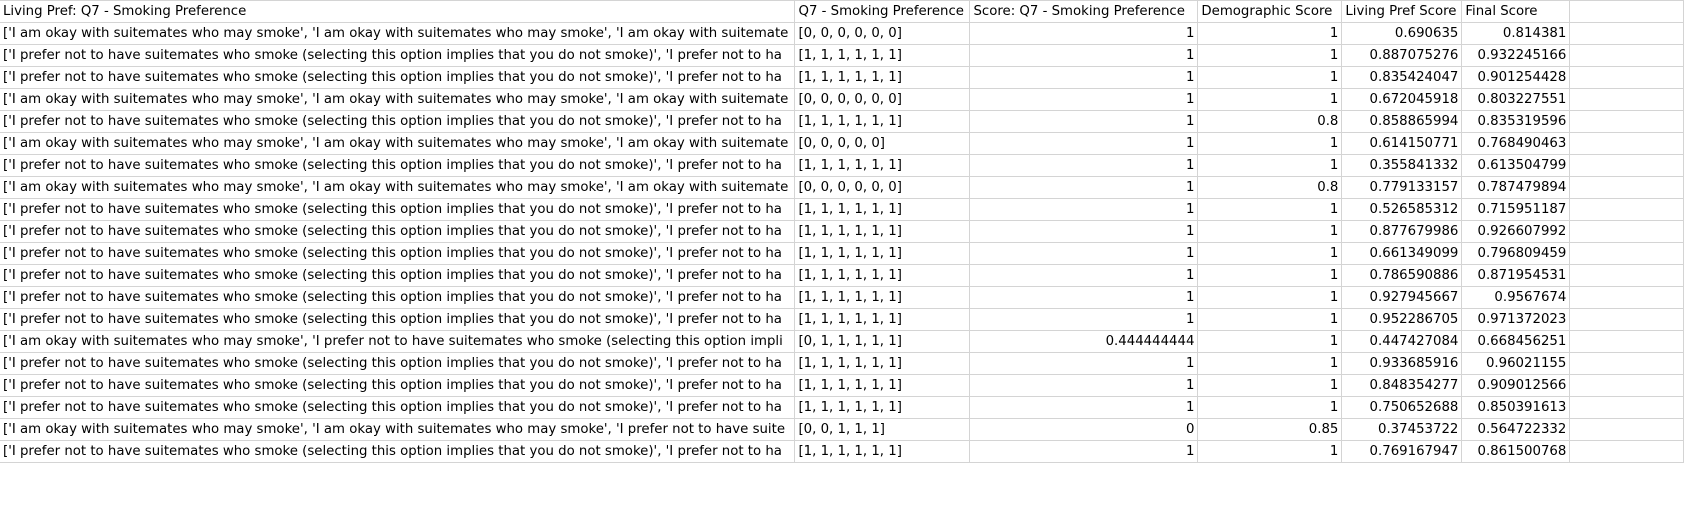 The image size is (1684, 508). I want to click on living-pref-score-cell: 0.927945667, so click(1402, 297).